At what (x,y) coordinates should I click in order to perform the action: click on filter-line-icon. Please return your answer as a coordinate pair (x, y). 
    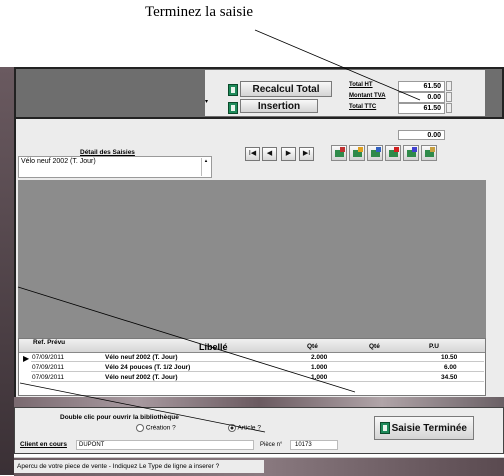
    Looking at the image, I should click on (411, 153).